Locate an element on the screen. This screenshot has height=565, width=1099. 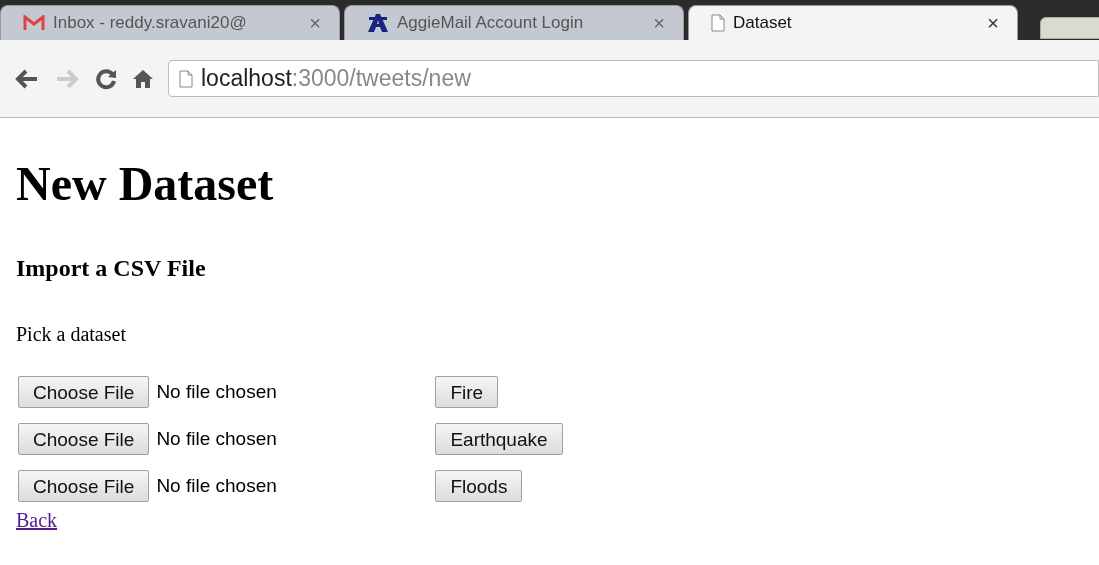
section-heading: Import a CSV File is located at coordinates (111, 268).